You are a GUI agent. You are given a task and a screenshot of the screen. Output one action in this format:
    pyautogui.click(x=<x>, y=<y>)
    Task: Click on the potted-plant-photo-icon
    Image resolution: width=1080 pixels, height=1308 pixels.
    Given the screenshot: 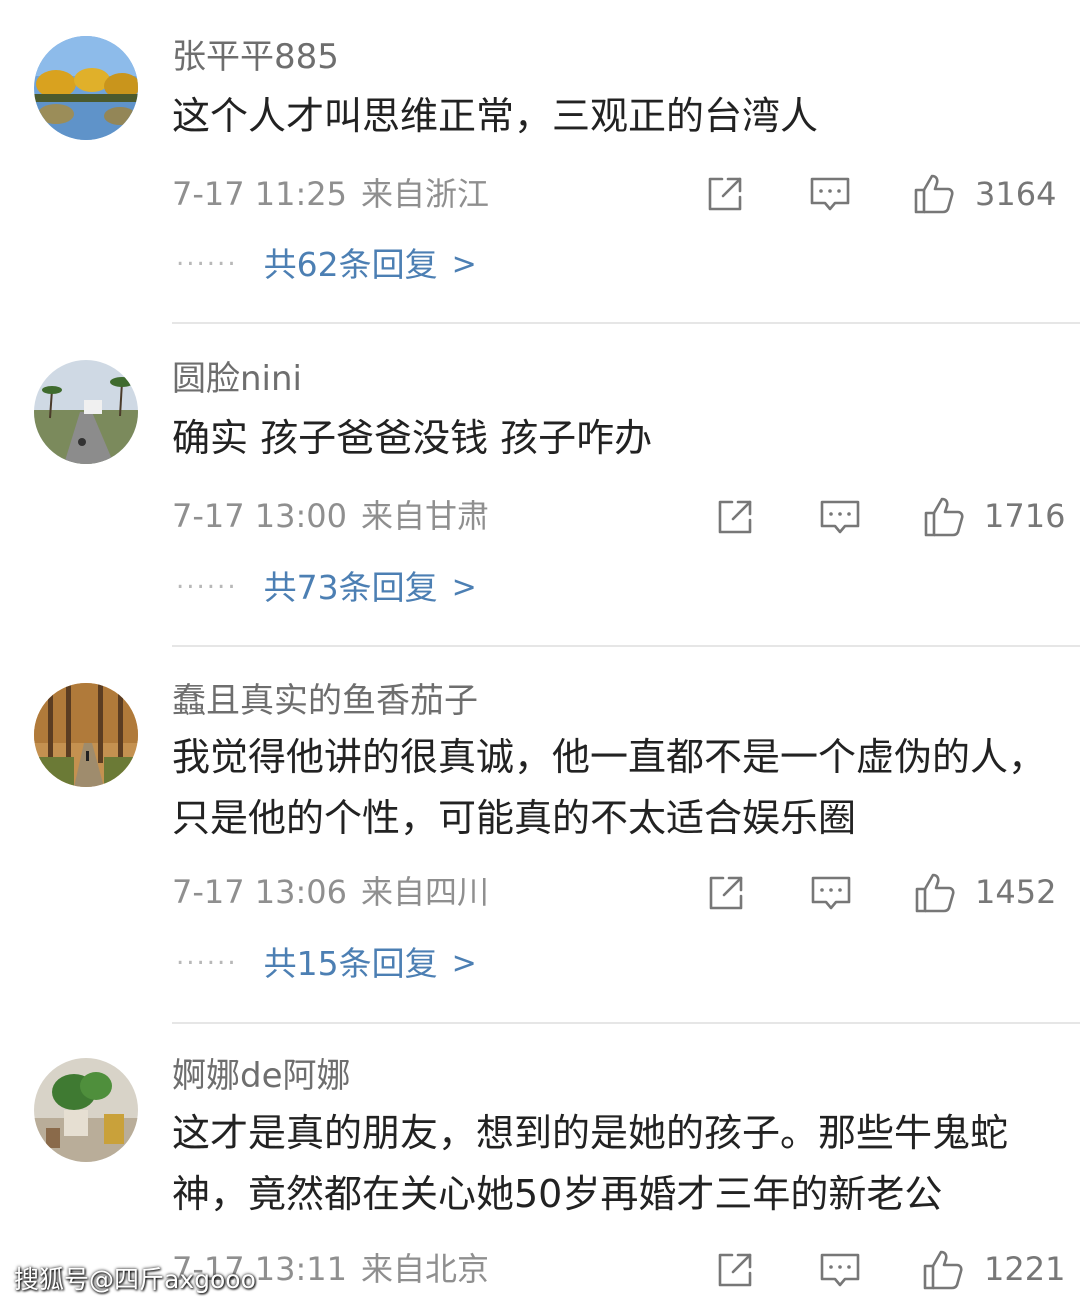 What is the action you would take?
    pyautogui.click(x=86, y=1110)
    